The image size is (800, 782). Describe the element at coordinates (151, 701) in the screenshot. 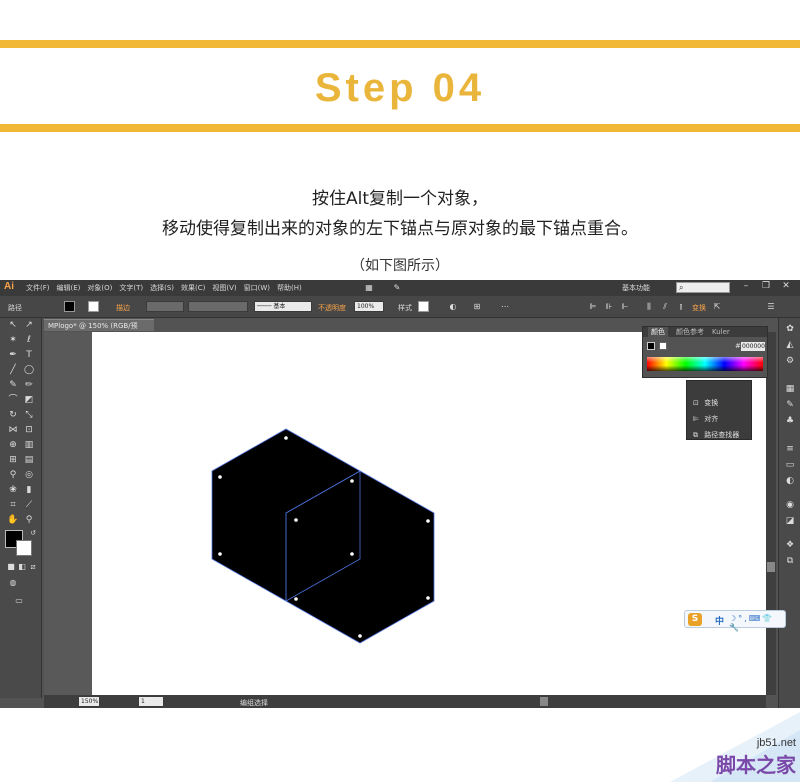

I see `artboard-number-field: 1` at that location.